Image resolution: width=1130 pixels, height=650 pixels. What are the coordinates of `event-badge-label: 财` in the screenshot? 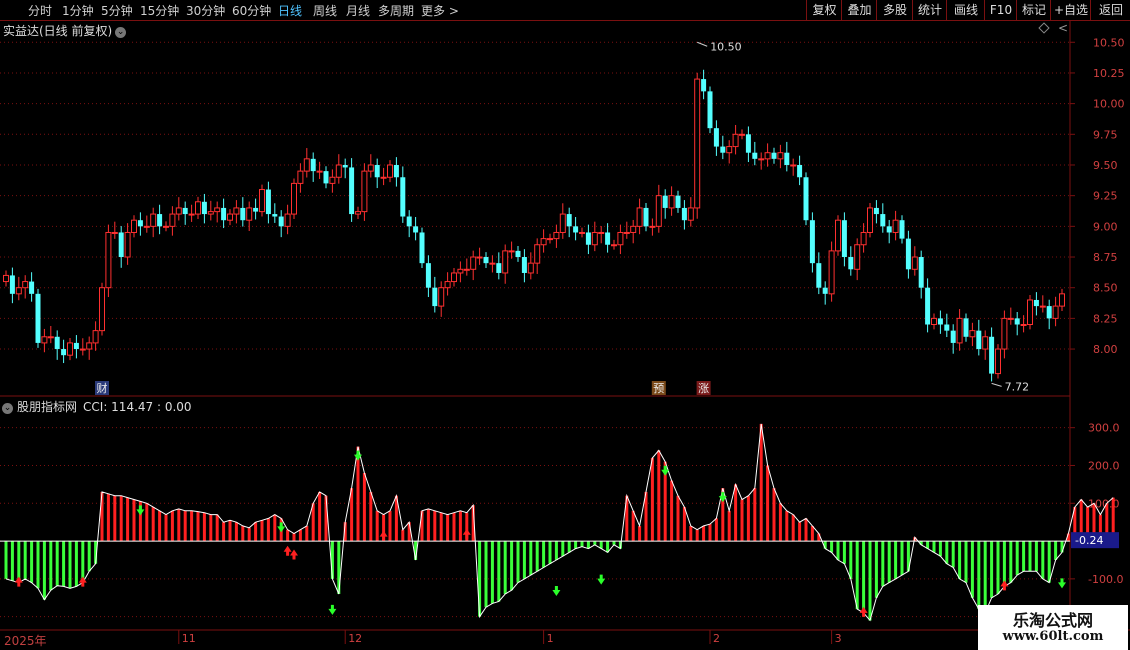 It's located at (102, 388).